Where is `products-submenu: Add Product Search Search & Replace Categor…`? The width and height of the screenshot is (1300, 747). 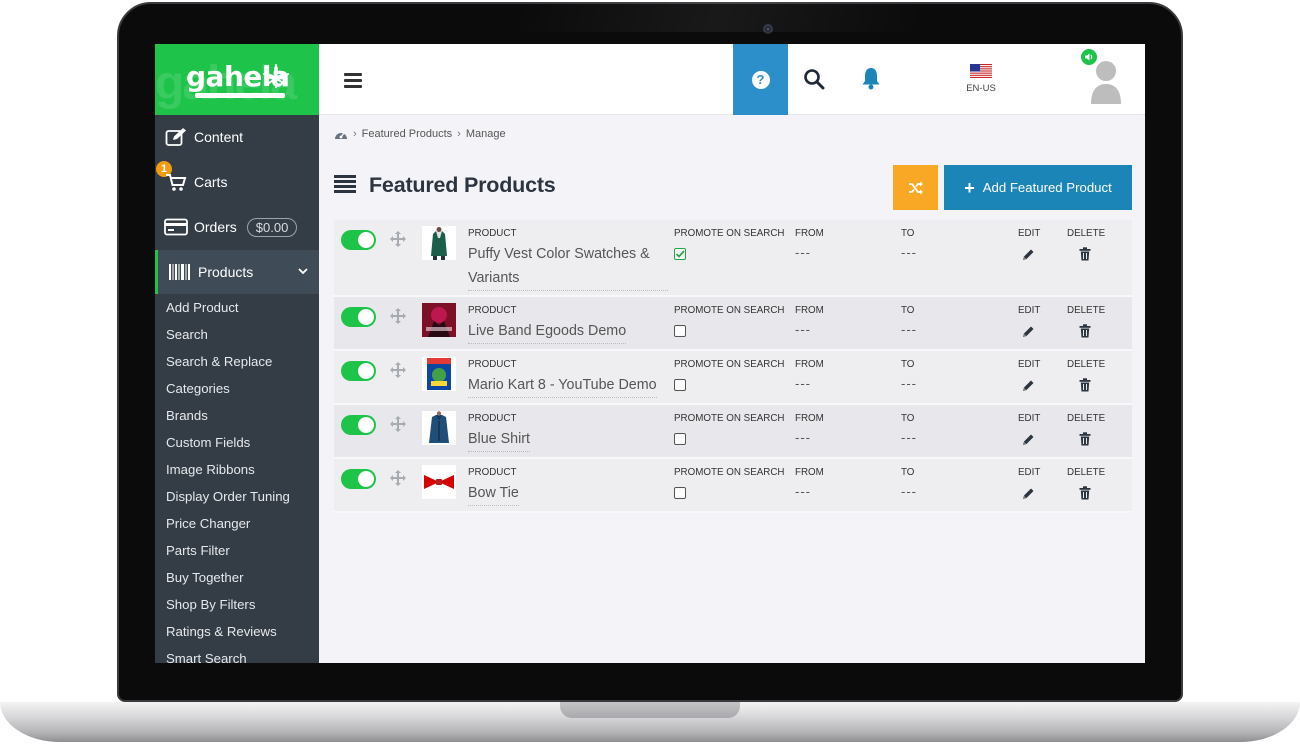
products-submenu: Add Product Search Search & Replace Categor… is located at coordinates (237, 478).